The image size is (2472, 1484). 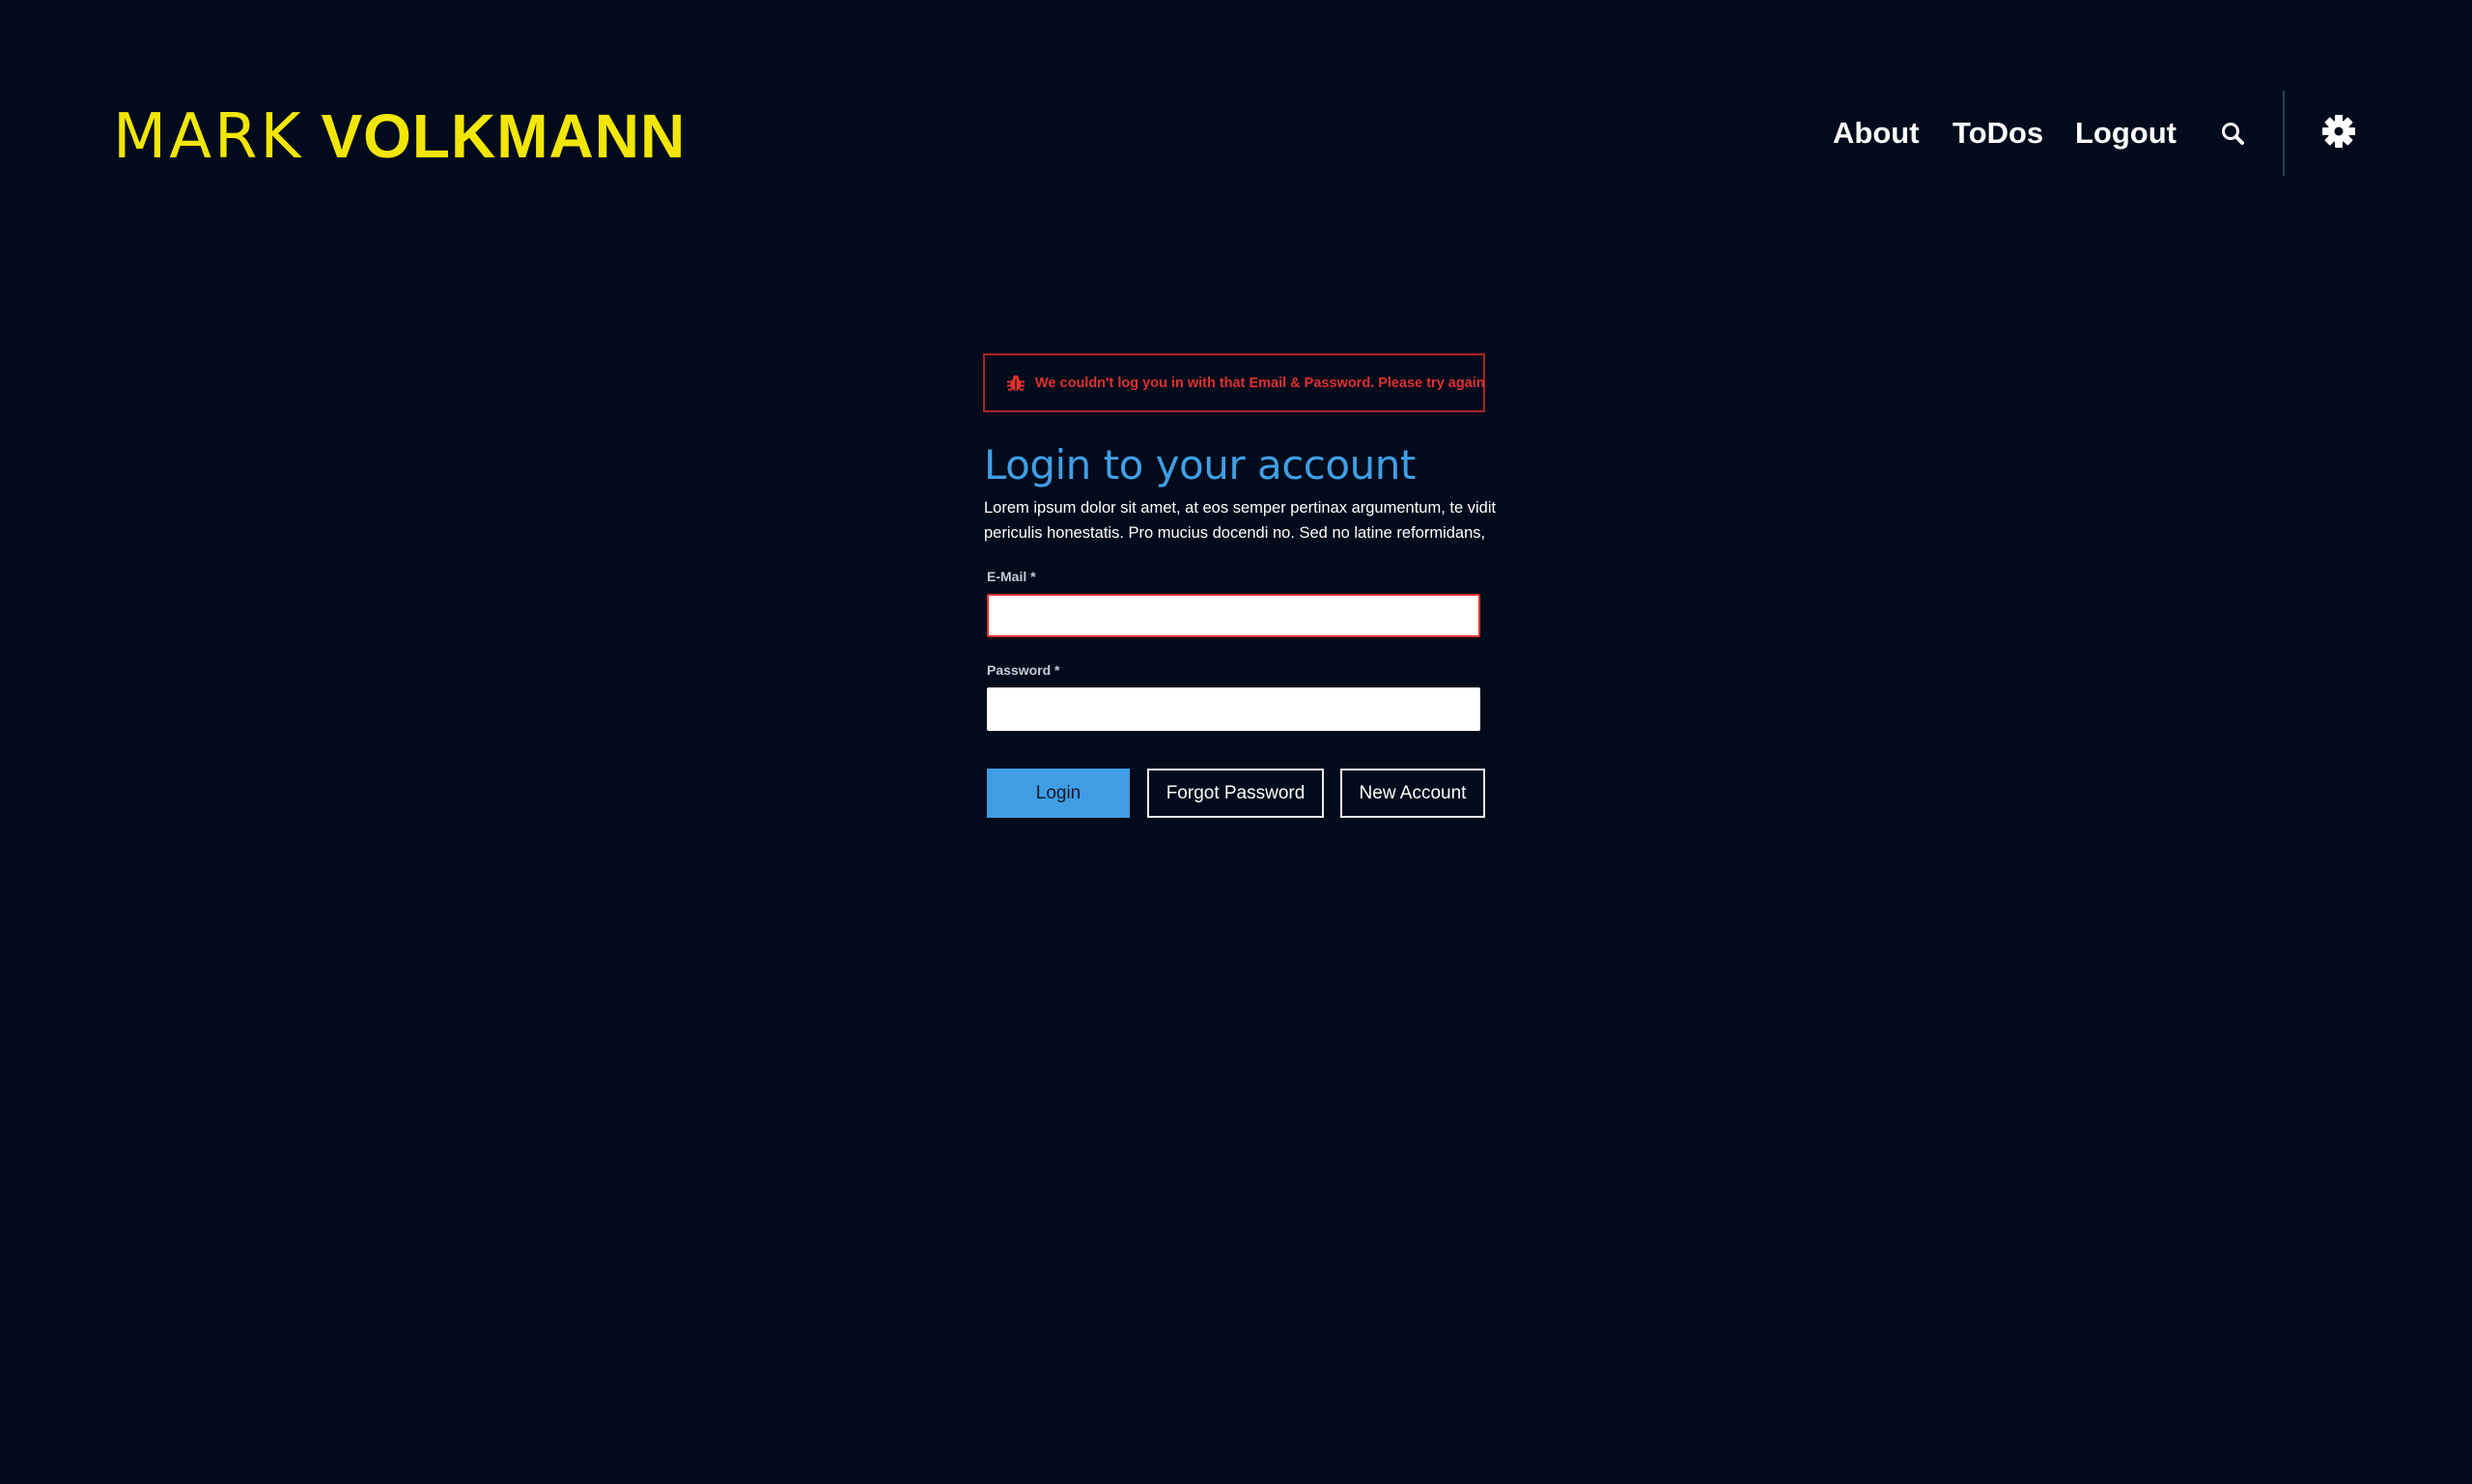 I want to click on nav-link-about: About, so click(x=1876, y=133).